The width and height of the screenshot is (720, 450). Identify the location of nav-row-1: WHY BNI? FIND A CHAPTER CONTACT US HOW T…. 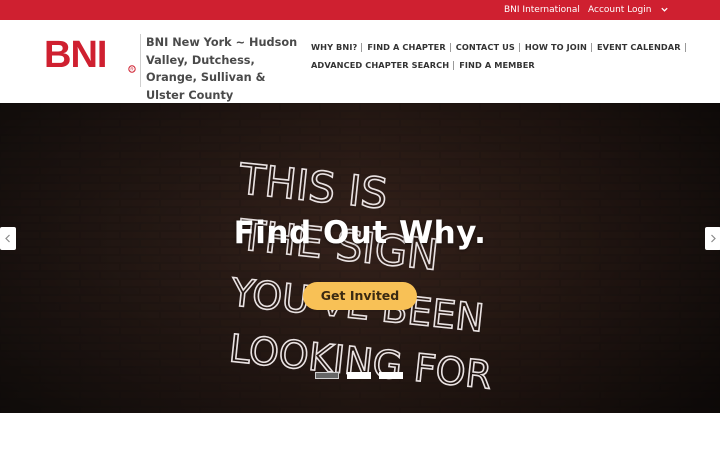
(501, 47).